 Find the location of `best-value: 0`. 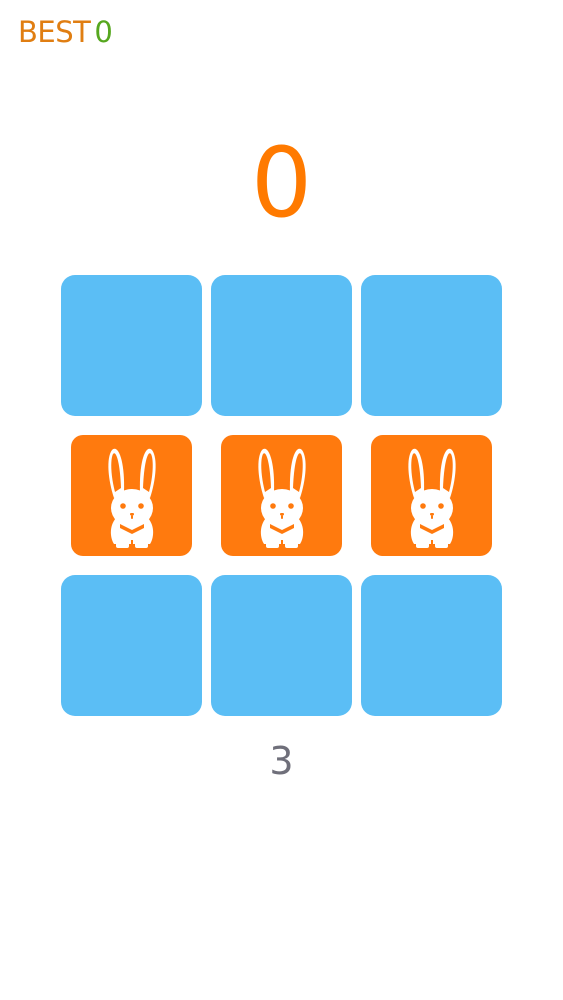

best-value: 0 is located at coordinates (103, 32).